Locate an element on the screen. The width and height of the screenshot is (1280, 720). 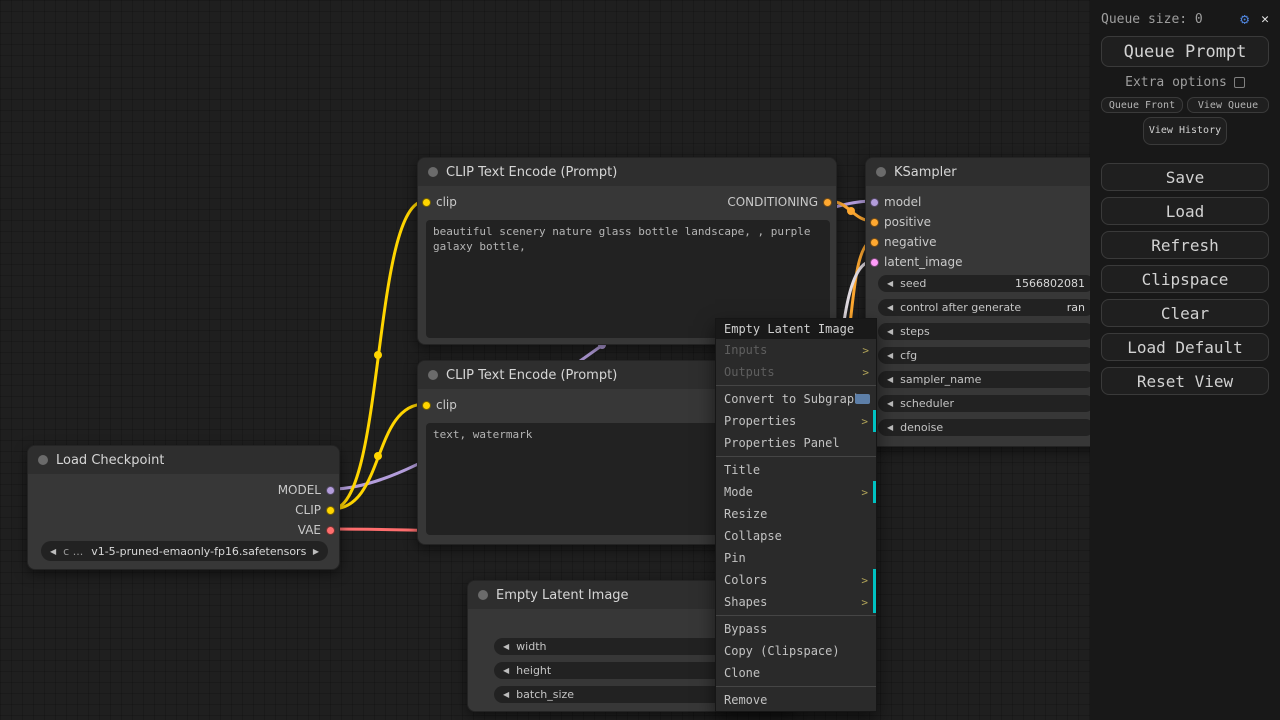
view-queue-button: View Queue is located at coordinates (1228, 105).